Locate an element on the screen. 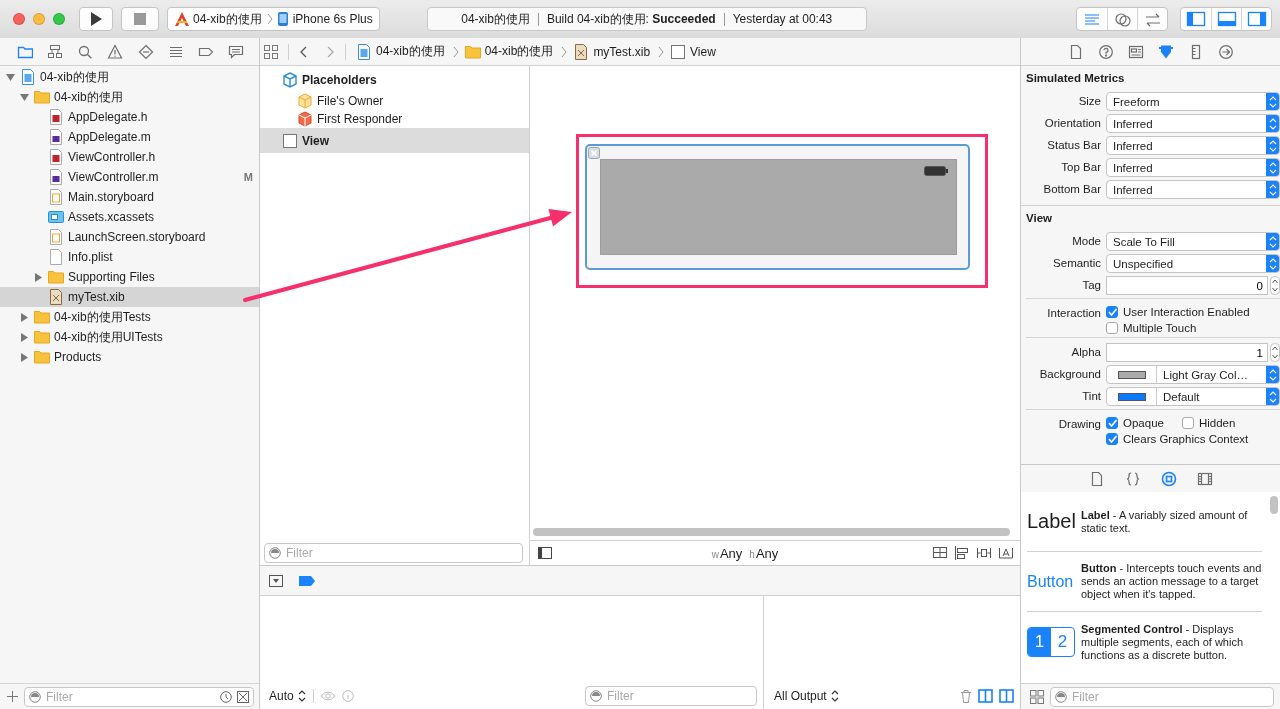 The height and width of the screenshot is (709, 1280). checkbox: Multiple Touch is located at coordinates (1151, 328).